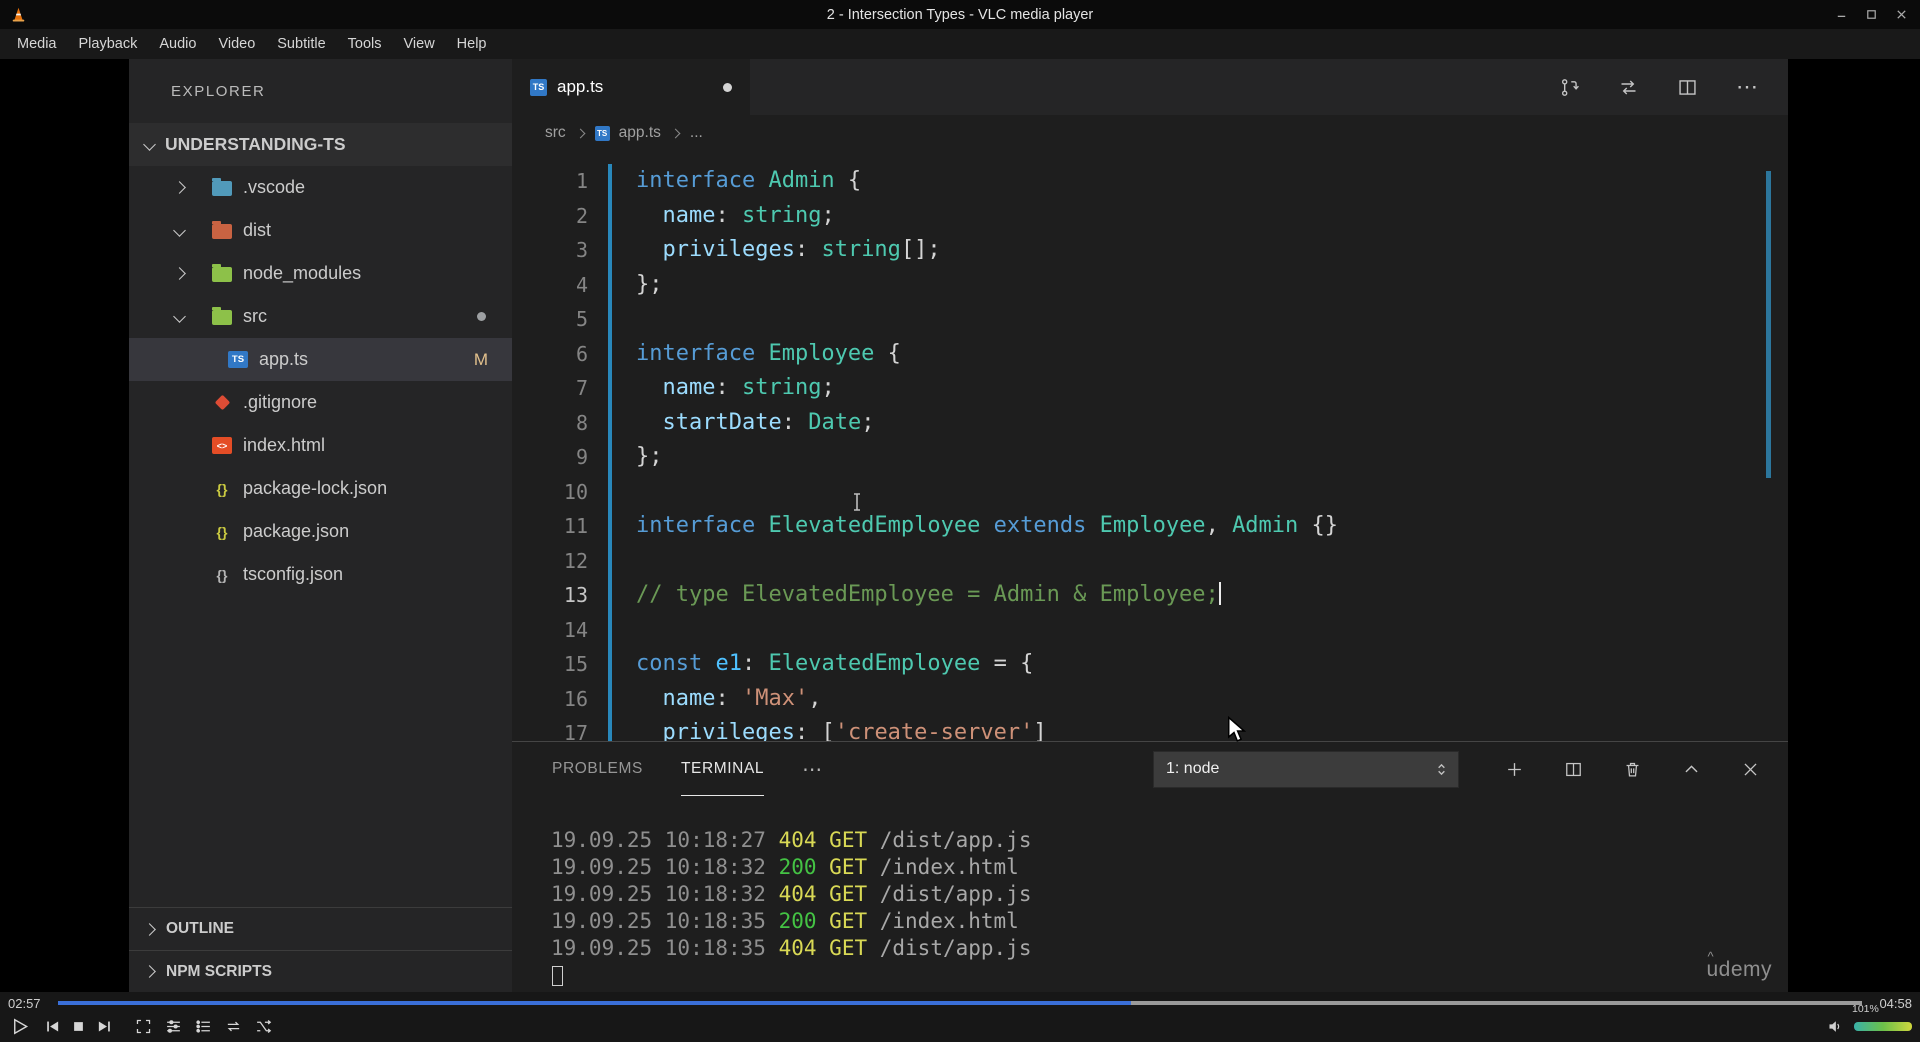  Describe the element at coordinates (581, 353) in the screenshot. I see `line-number: 6` at that location.